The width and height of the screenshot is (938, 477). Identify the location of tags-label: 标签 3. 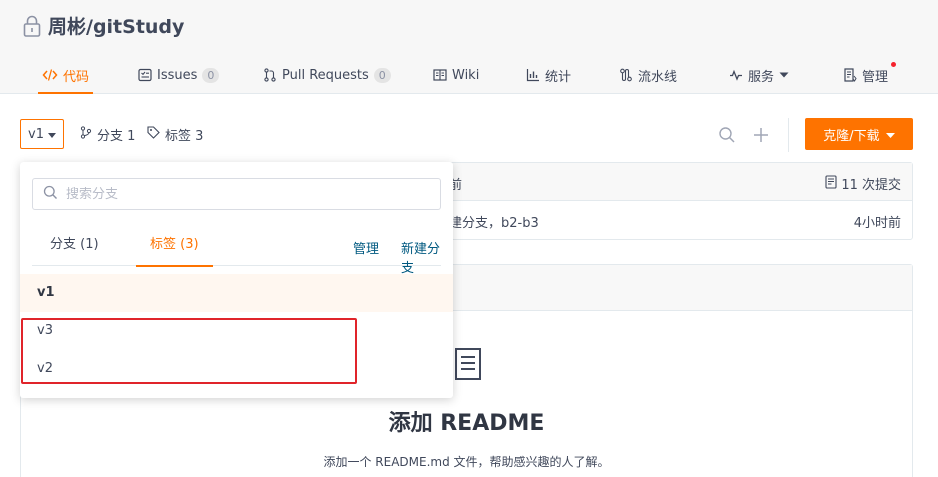
(184, 136).